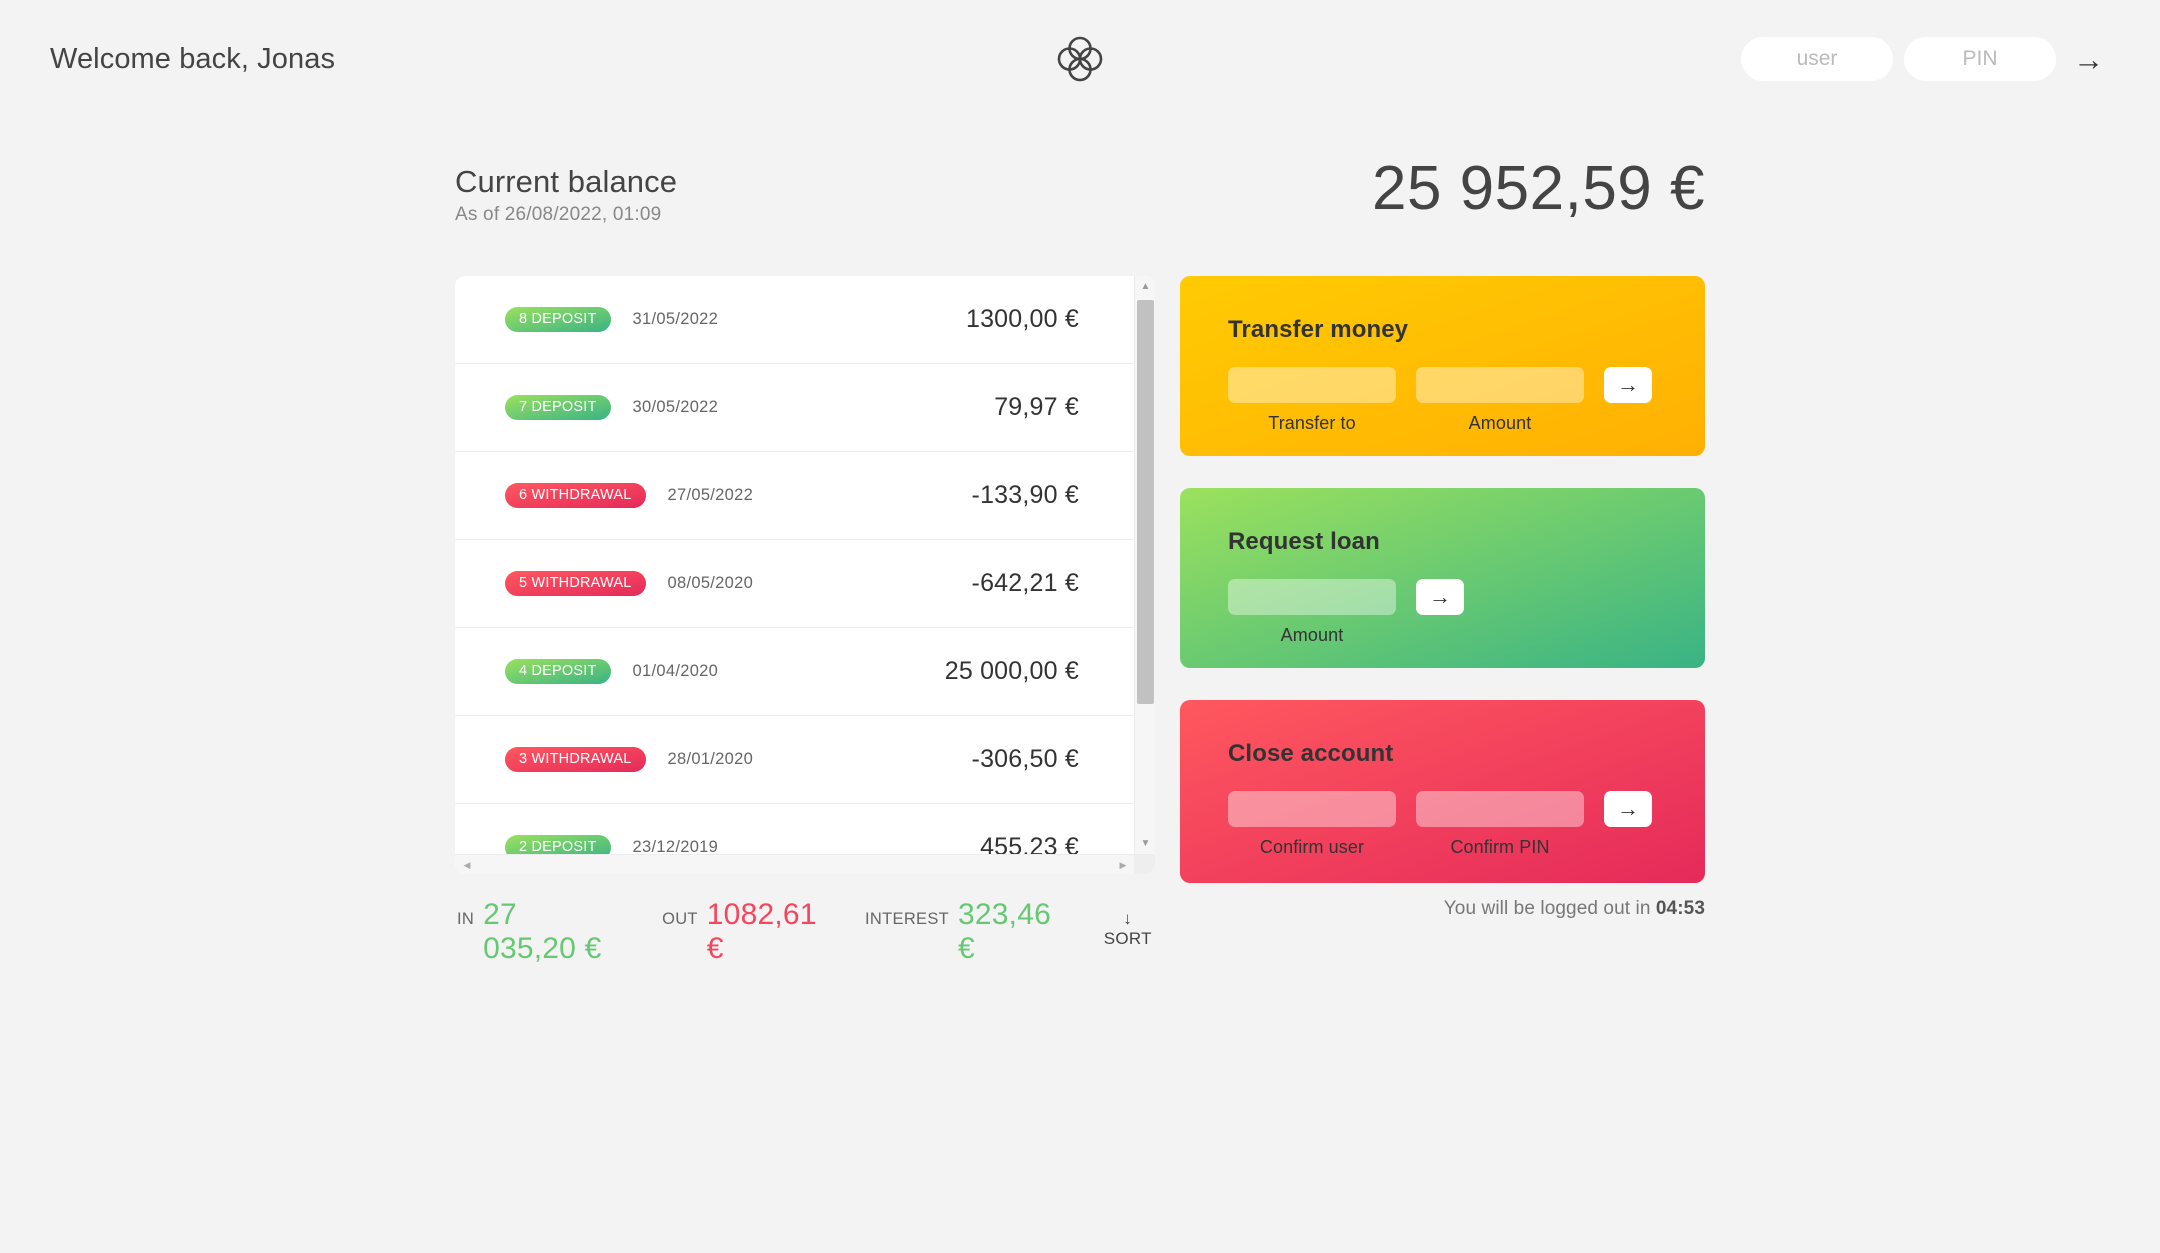 The width and height of the screenshot is (2160, 1253). Describe the element at coordinates (675, 319) in the screenshot. I see `movement-date: 31/05/2022` at that location.